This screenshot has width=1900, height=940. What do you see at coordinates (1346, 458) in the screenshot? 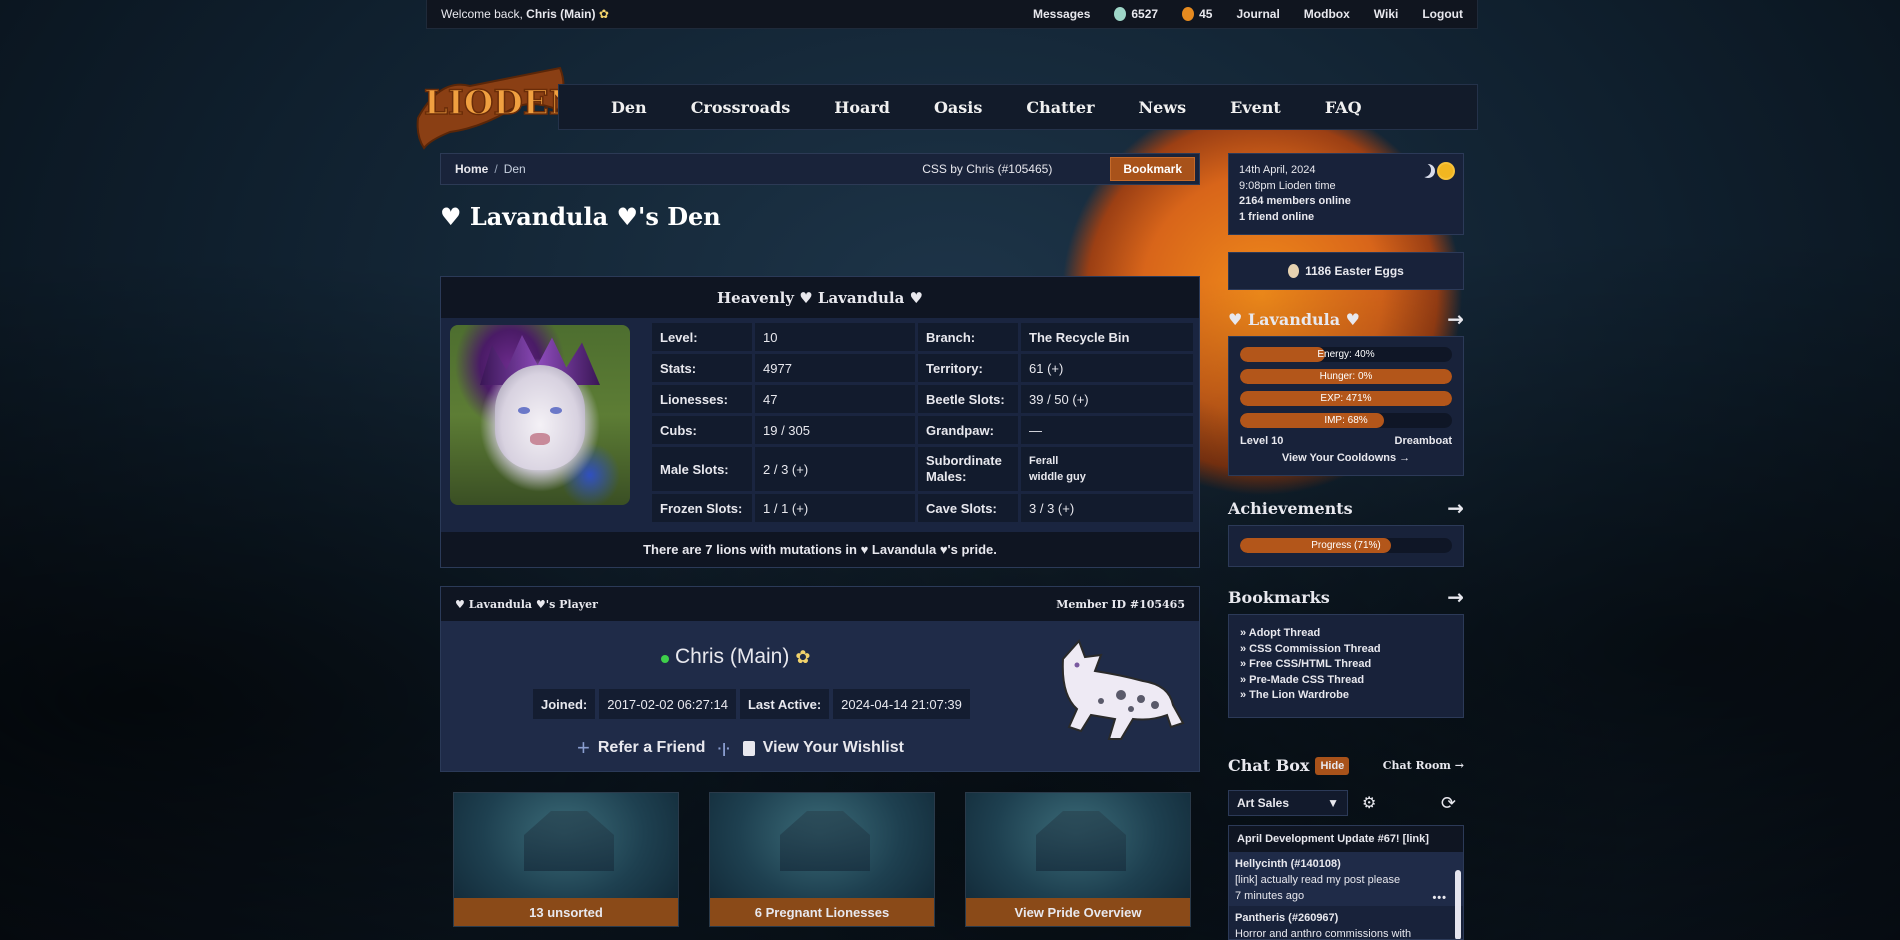
I see `cooldowns-link: View Your Cooldowns →` at bounding box center [1346, 458].